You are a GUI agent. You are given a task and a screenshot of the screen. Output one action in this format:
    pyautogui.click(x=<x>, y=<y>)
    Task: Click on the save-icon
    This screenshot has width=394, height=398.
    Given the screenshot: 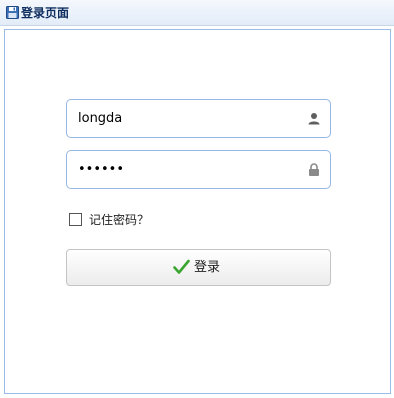 What is the action you would take?
    pyautogui.click(x=12, y=12)
    